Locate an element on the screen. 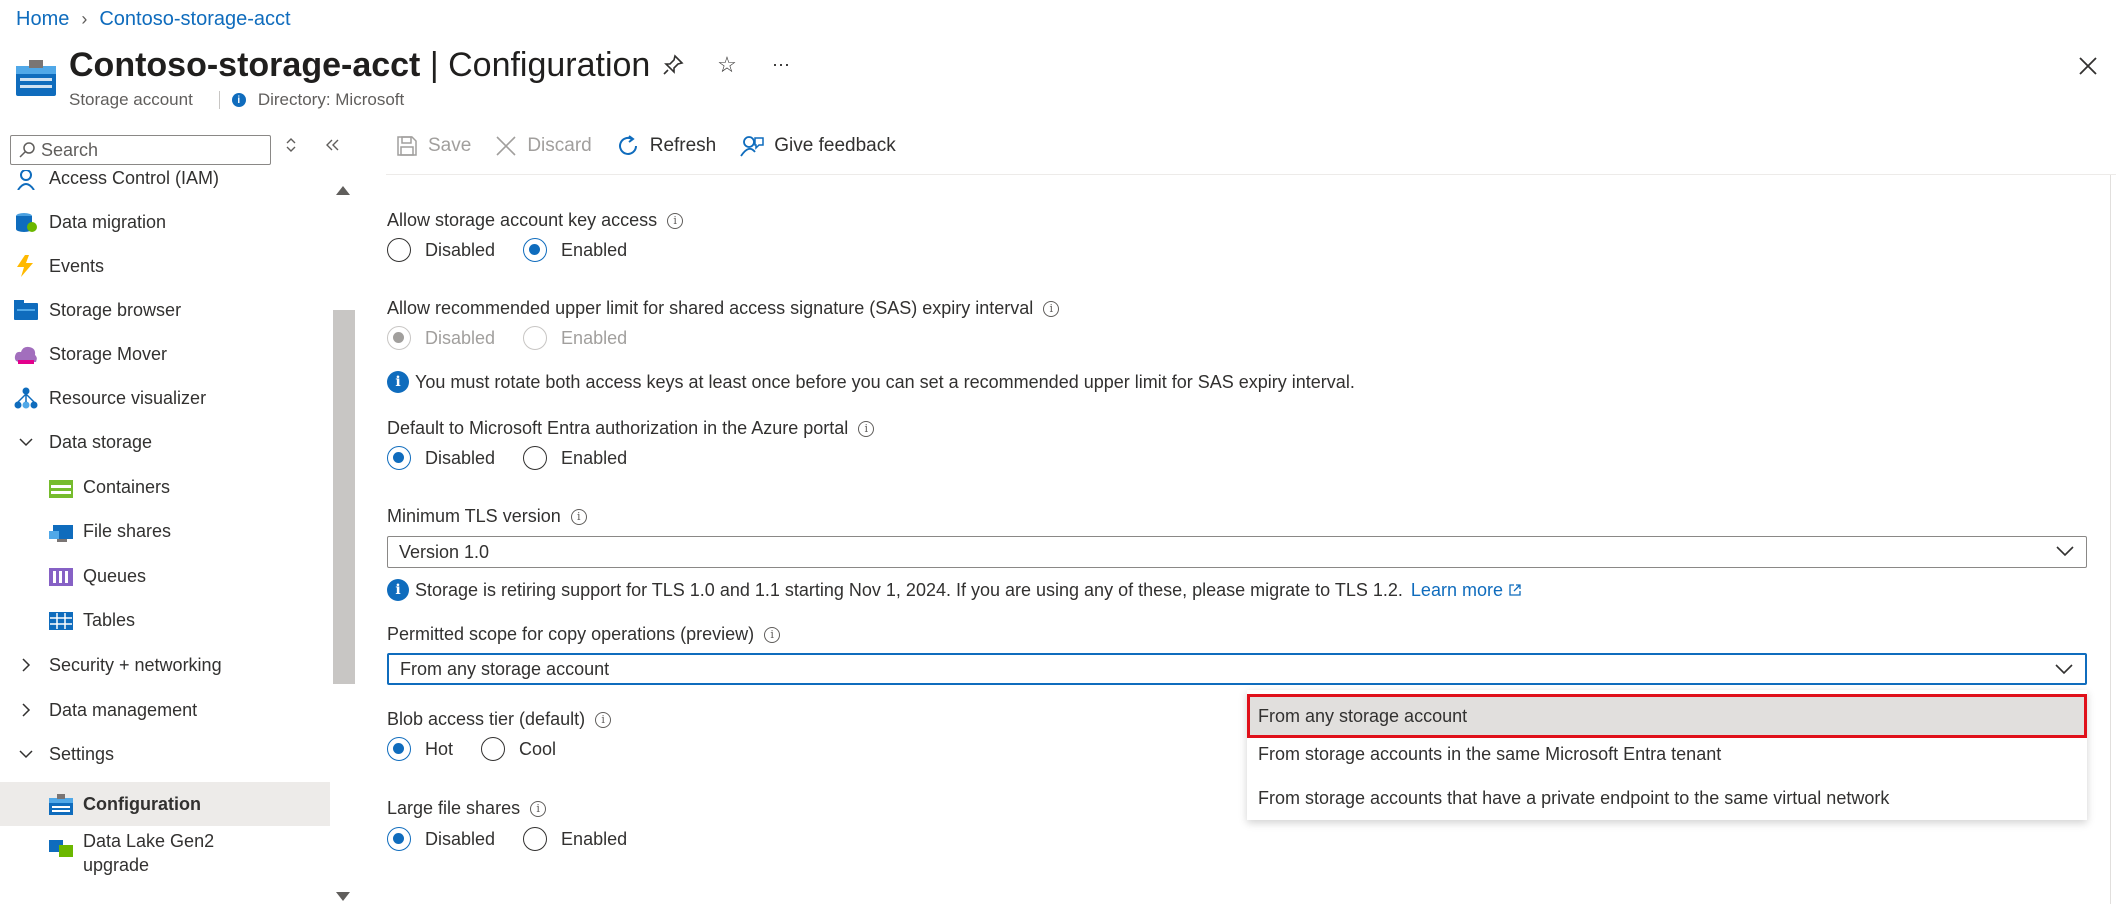  sidebar-group-data-storage: Data storage is located at coordinates (165, 442).